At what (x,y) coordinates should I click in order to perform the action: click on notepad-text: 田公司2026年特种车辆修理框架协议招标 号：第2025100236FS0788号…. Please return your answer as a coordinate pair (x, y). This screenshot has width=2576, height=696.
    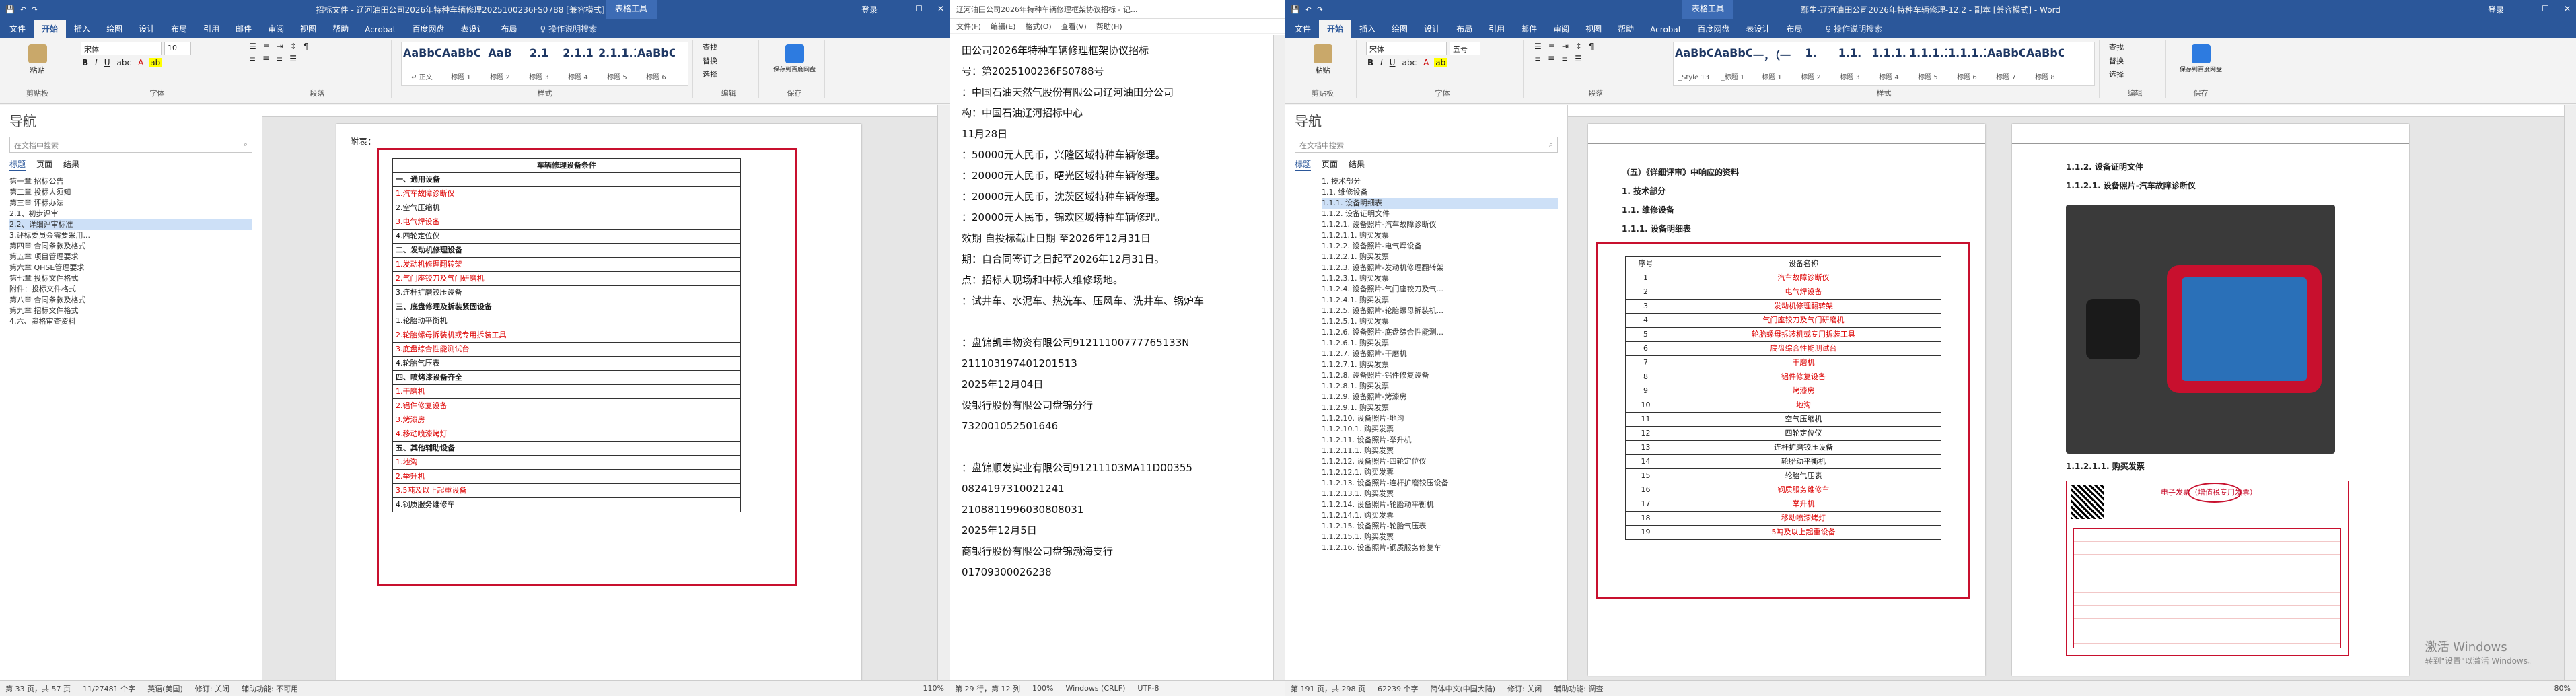
    Looking at the image, I should click on (1113, 360).